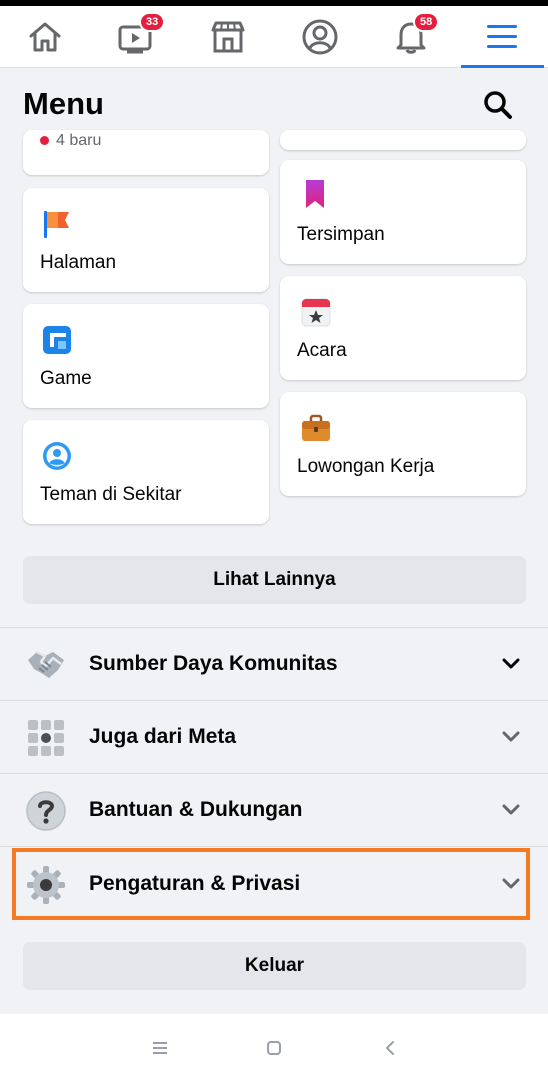 The image size is (548, 1080). I want to click on shortcut-label-pages: Halaman, so click(78, 262).